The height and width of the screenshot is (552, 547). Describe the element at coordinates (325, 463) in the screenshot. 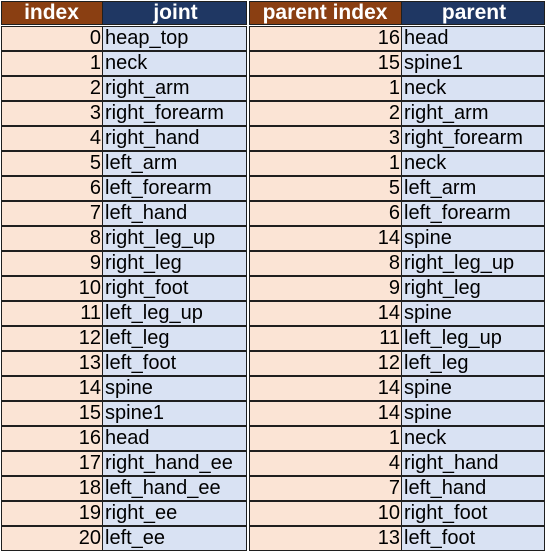

I see `parent-index-cell: 4` at that location.